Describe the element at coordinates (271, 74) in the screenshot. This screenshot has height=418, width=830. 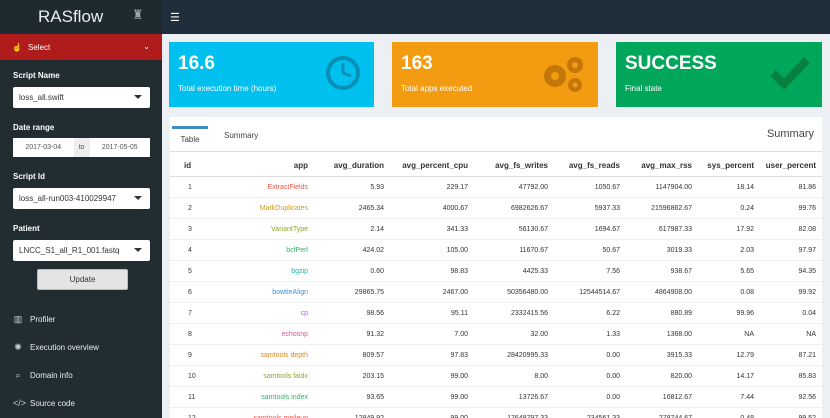
I see `info-box-execution-time: 16.6 Total execution time (hours)` at that location.